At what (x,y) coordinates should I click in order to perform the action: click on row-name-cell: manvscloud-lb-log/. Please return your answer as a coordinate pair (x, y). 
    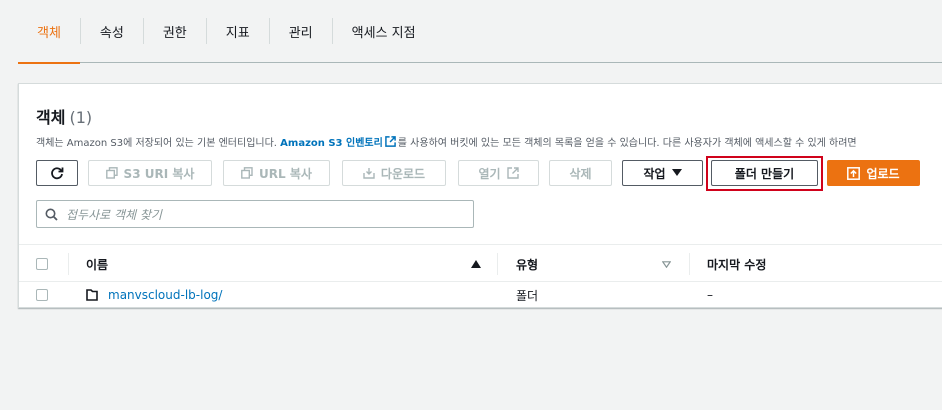
    Looking at the image, I should click on (154, 295).